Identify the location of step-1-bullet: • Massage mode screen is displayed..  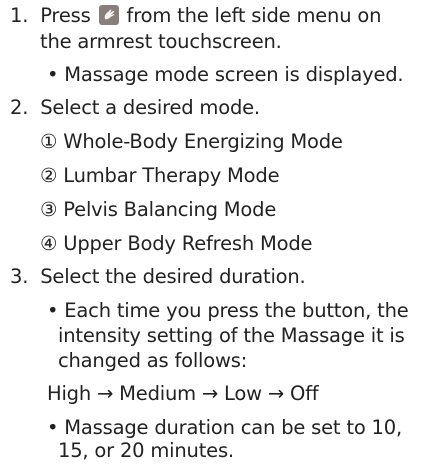
(225, 74).